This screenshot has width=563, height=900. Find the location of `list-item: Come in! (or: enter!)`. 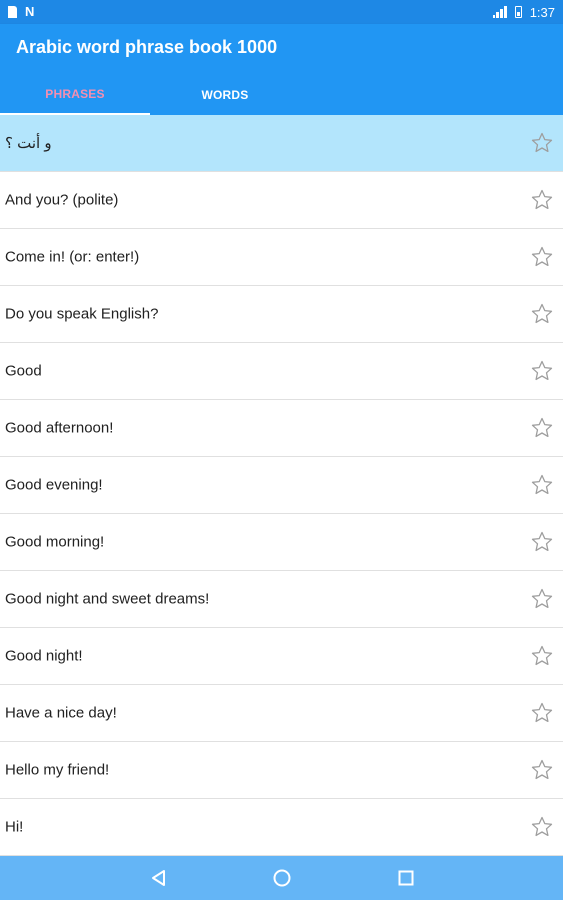

list-item: Come in! (or: enter!) is located at coordinates (281, 257).